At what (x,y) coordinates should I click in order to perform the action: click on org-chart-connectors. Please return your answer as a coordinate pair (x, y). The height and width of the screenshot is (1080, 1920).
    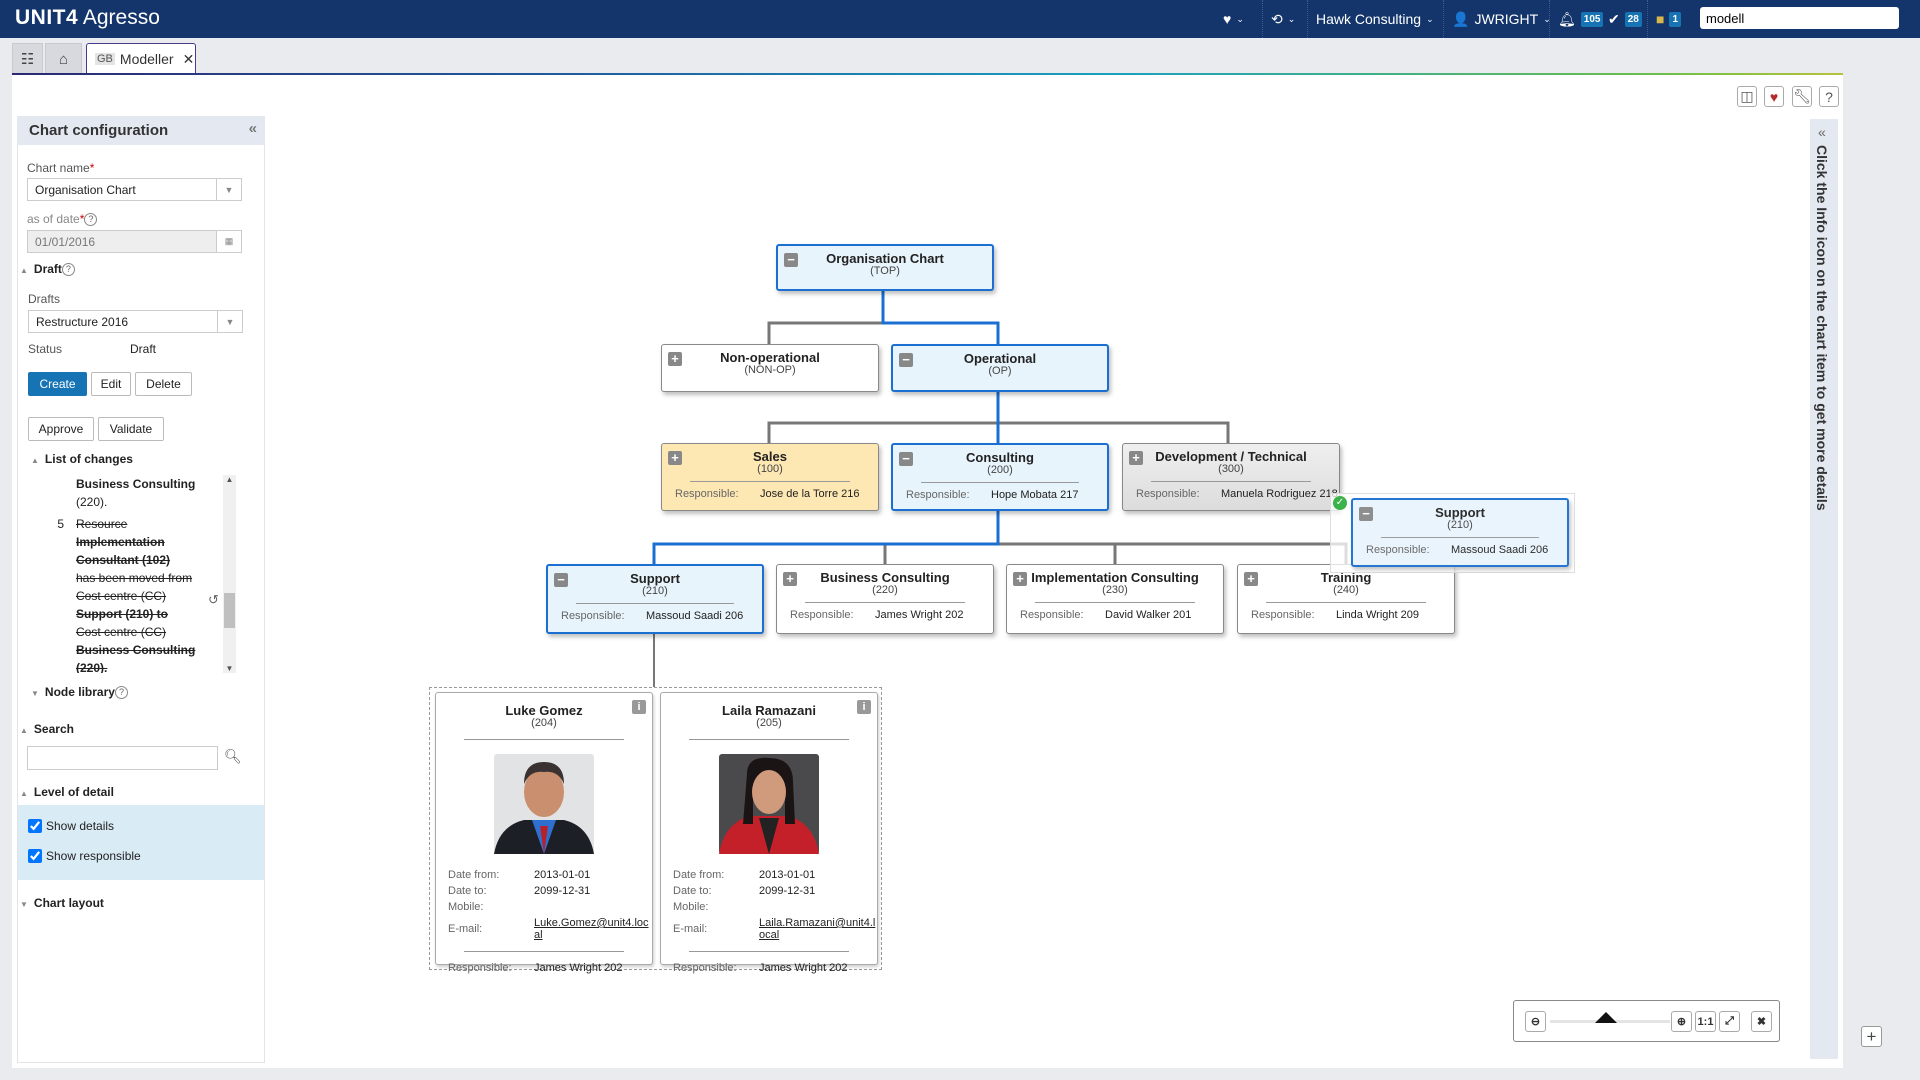
    Looking at the image, I should click on (1000, 489).